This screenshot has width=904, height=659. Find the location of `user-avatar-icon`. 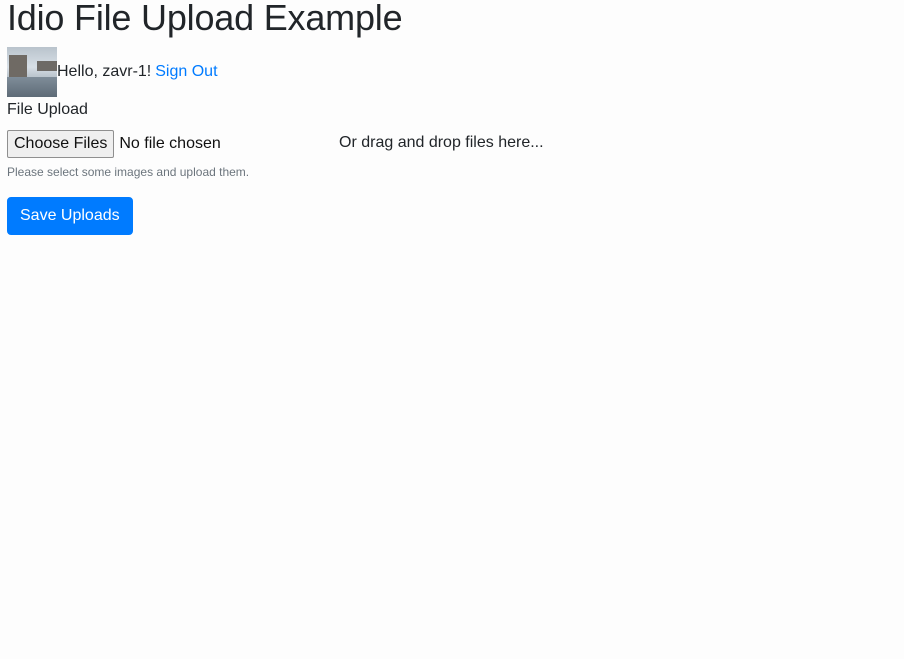

user-avatar-icon is located at coordinates (32, 72).